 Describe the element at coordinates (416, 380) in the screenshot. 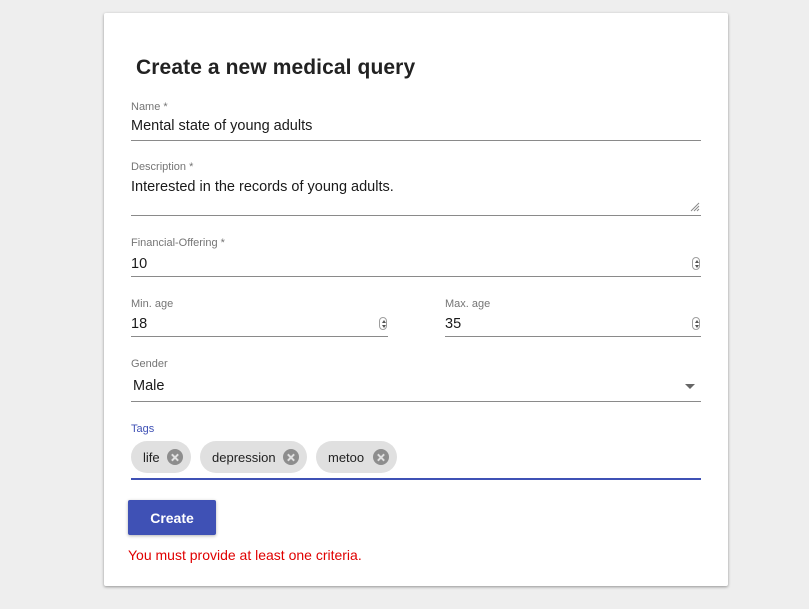

I see `gender-select: Gender Male` at that location.